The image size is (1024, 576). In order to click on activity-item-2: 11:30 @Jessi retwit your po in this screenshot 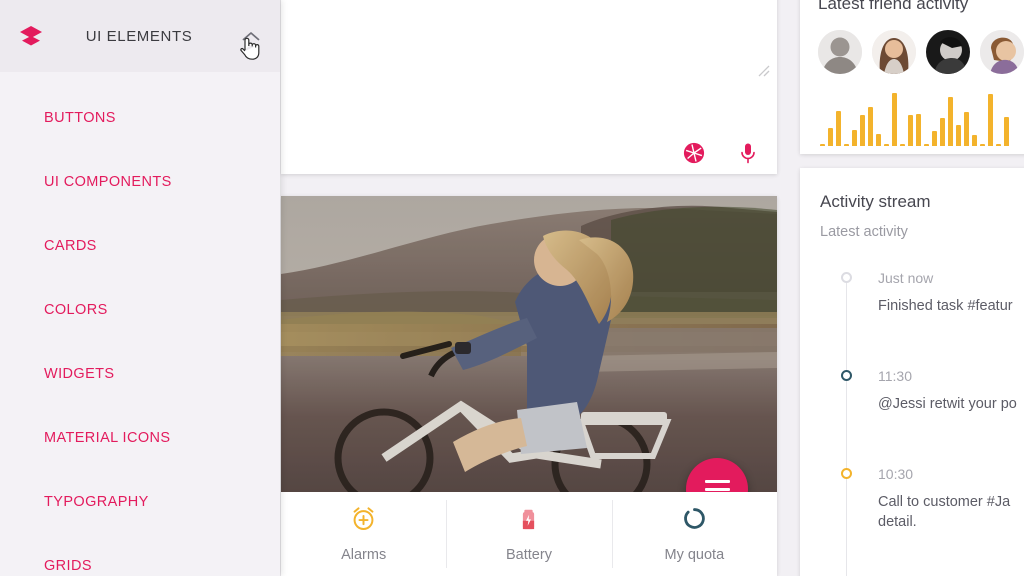, I will do `click(922, 401)`.